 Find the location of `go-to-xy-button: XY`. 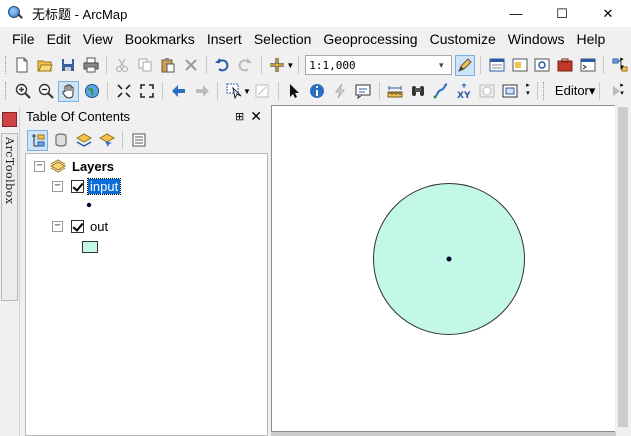

go-to-xy-button: XY is located at coordinates (464, 91).